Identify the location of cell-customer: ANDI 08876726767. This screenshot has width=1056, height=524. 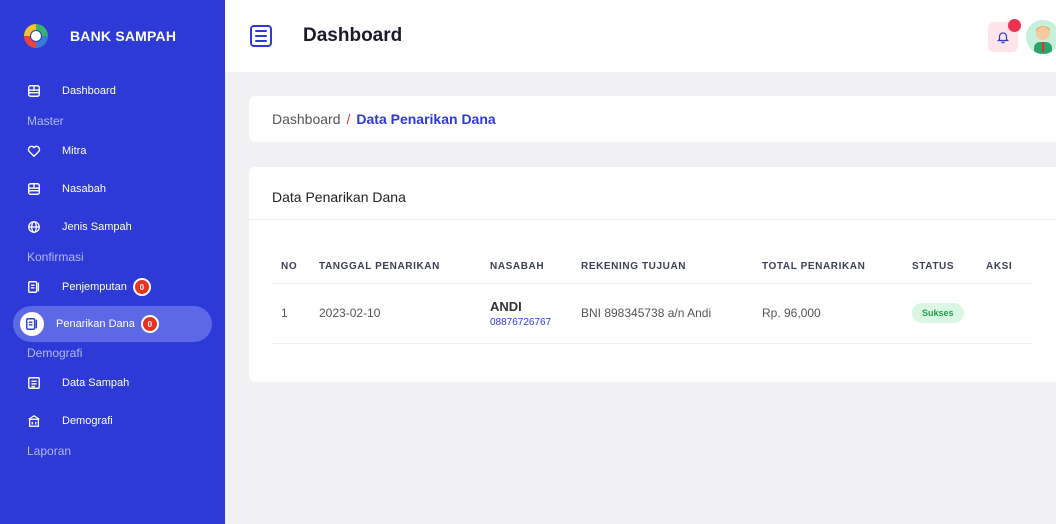
(525, 313).